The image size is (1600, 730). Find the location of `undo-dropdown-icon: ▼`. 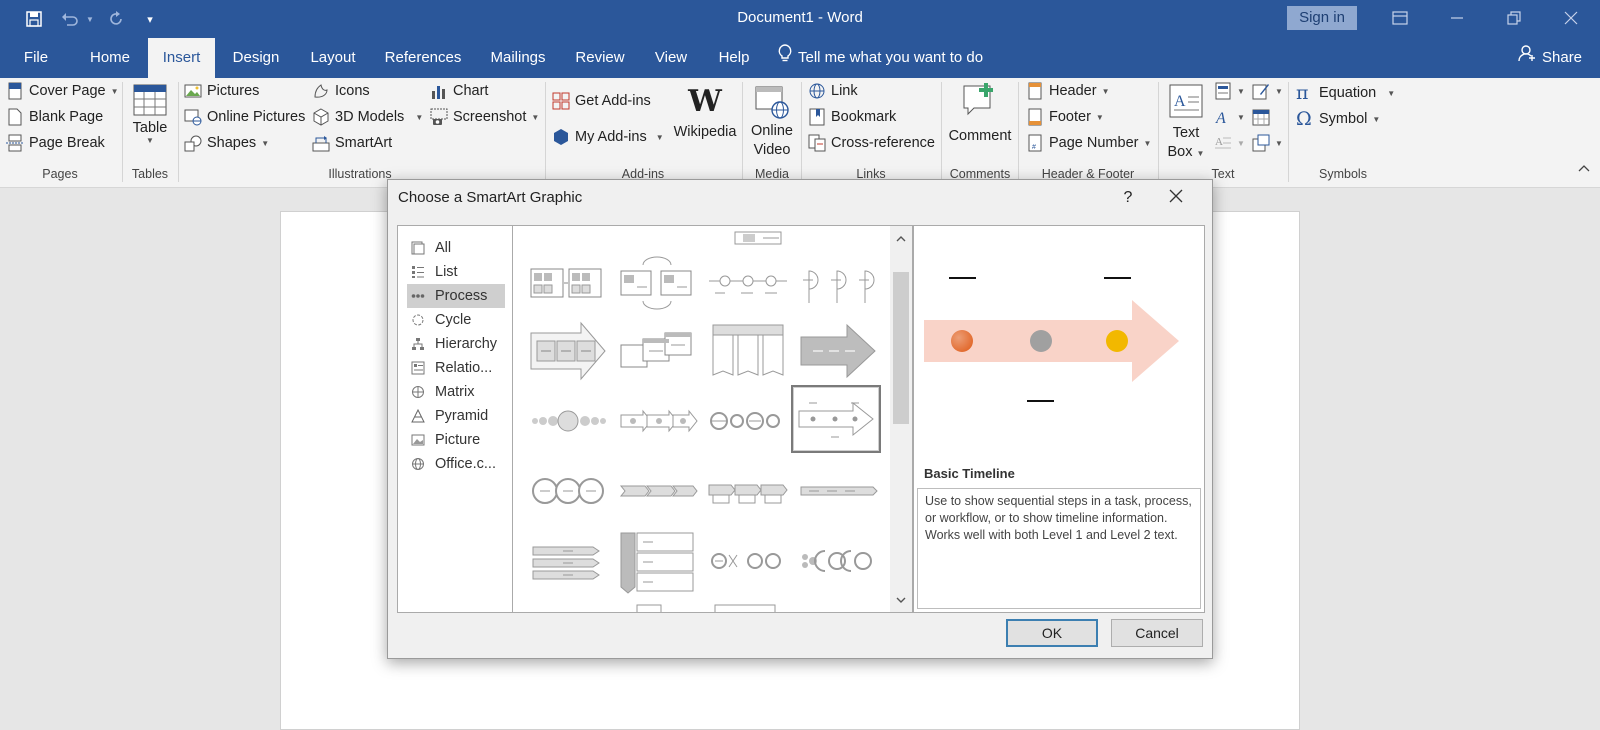

undo-dropdown-icon: ▼ is located at coordinates (90, 19).